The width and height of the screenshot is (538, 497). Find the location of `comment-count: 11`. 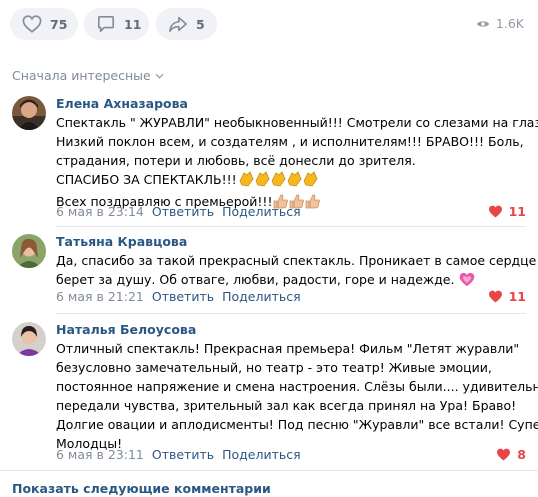

comment-count: 11 is located at coordinates (133, 24).